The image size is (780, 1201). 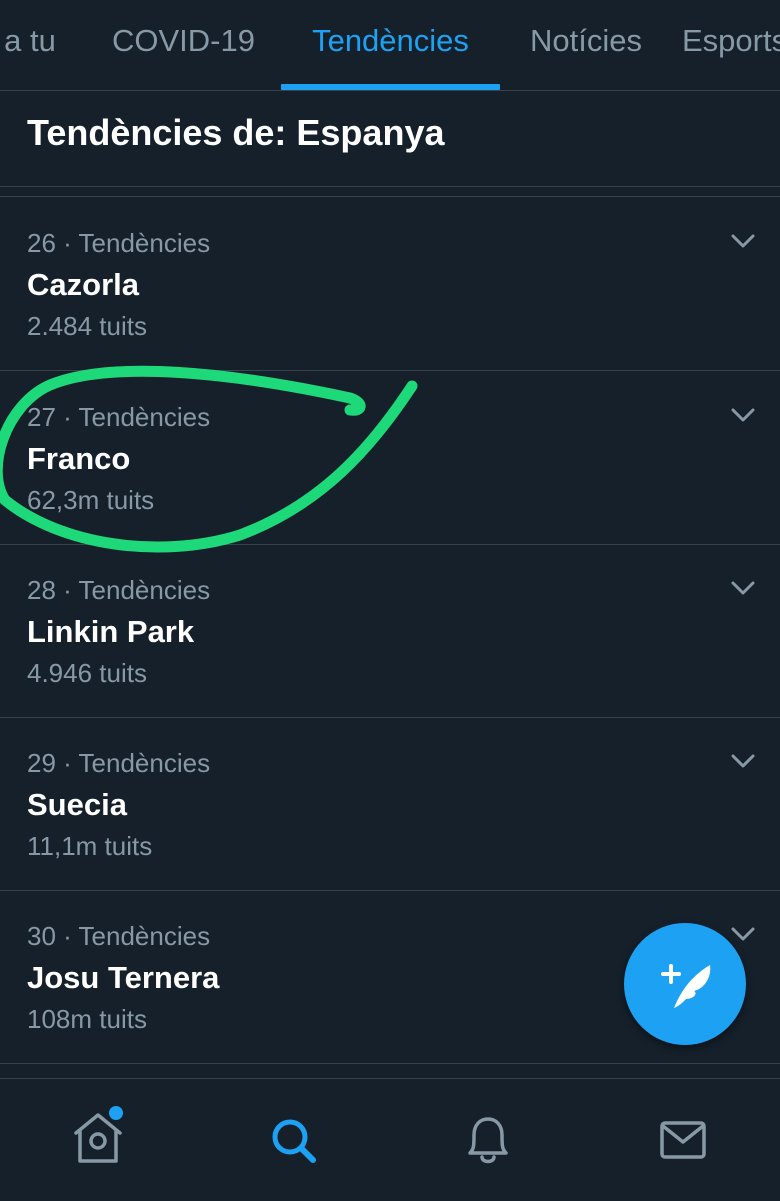 I want to click on nav-notifications, so click(x=488, y=1140).